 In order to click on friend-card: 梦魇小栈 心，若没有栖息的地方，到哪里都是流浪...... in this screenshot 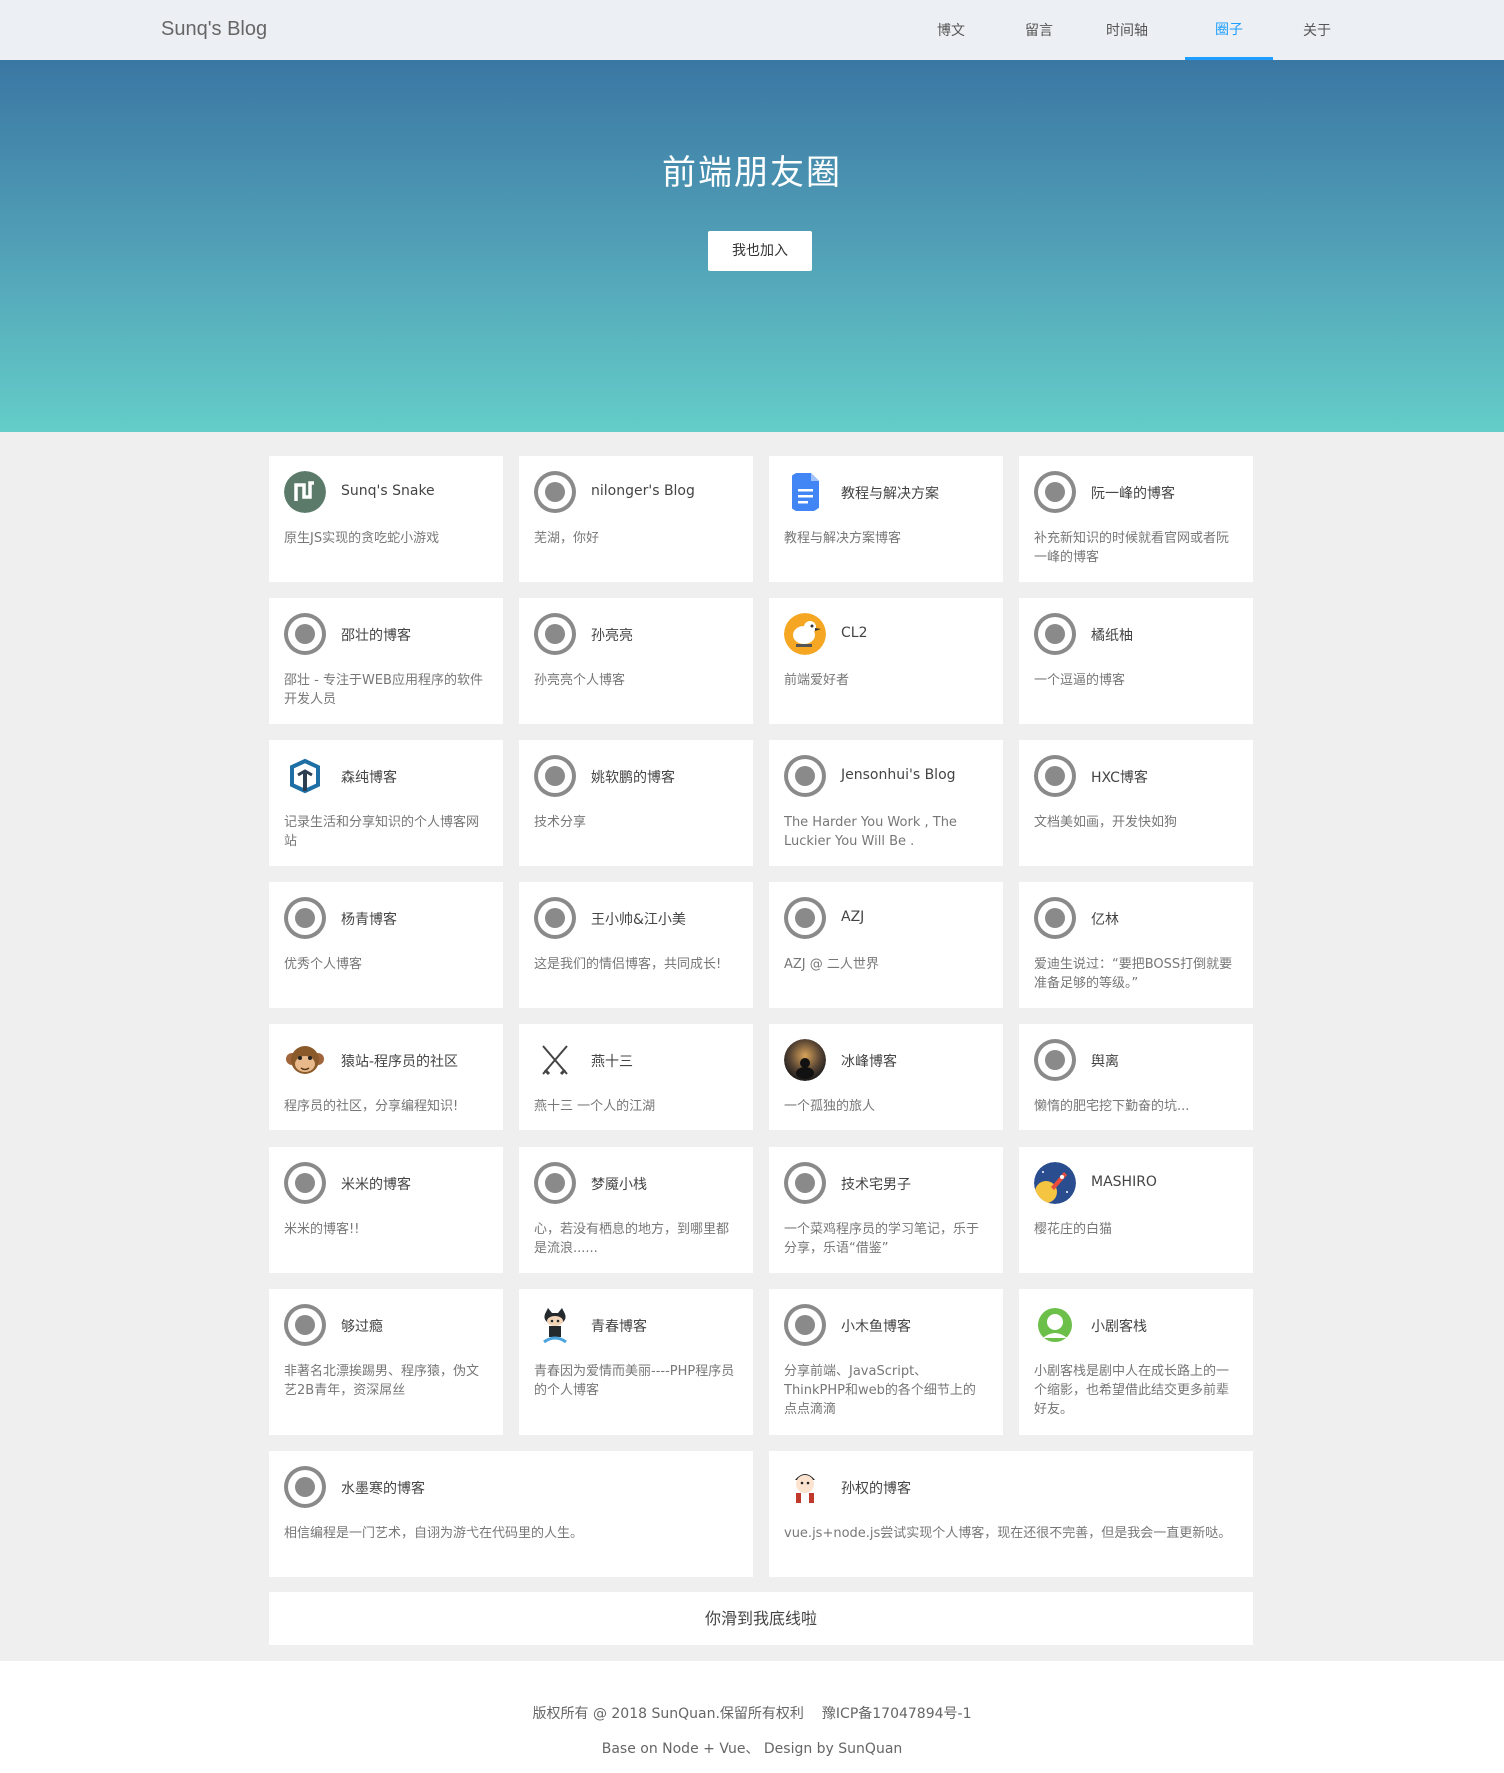, I will do `click(636, 1210)`.